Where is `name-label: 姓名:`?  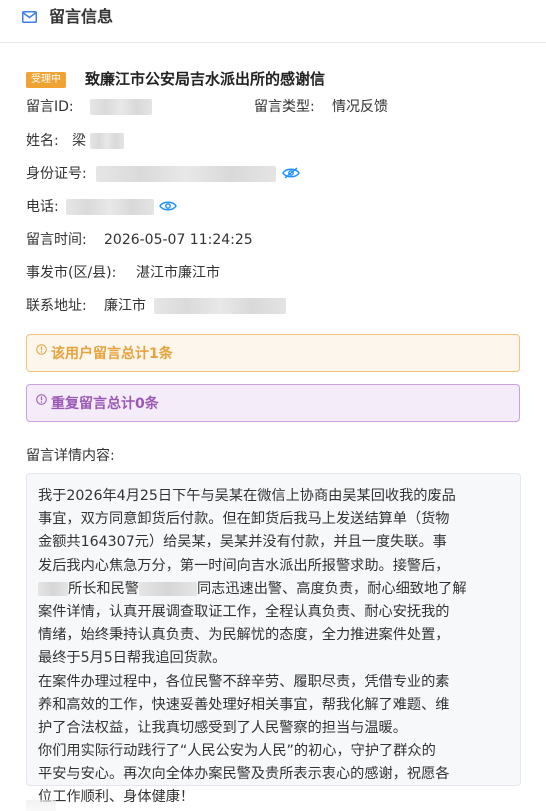 name-label: 姓名: is located at coordinates (42, 141).